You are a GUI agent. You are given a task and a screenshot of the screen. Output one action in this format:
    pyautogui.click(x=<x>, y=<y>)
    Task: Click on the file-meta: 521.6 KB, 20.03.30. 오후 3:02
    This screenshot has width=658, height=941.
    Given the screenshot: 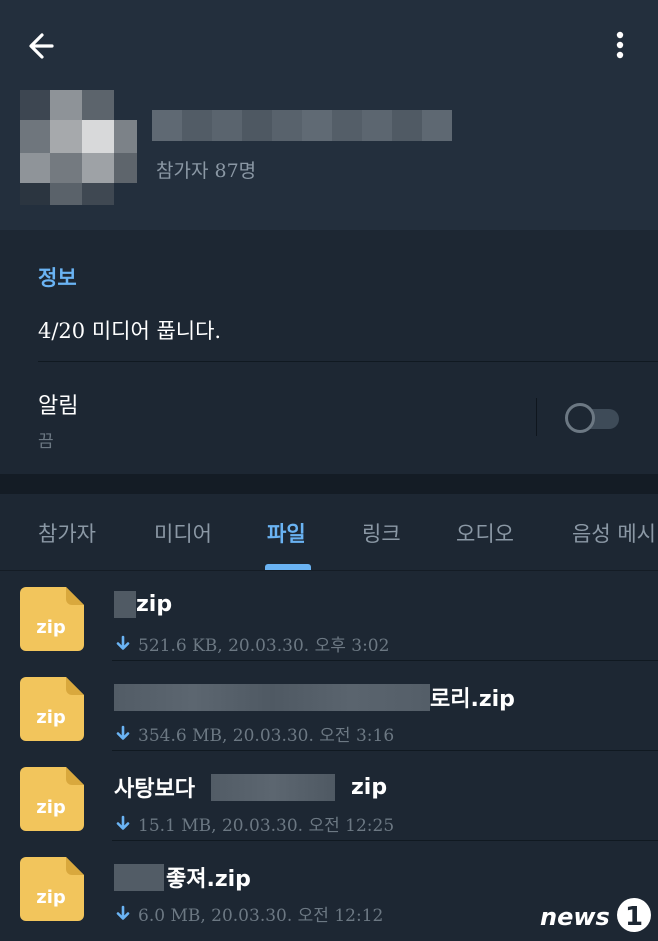 What is the action you would take?
    pyautogui.click(x=251, y=643)
    